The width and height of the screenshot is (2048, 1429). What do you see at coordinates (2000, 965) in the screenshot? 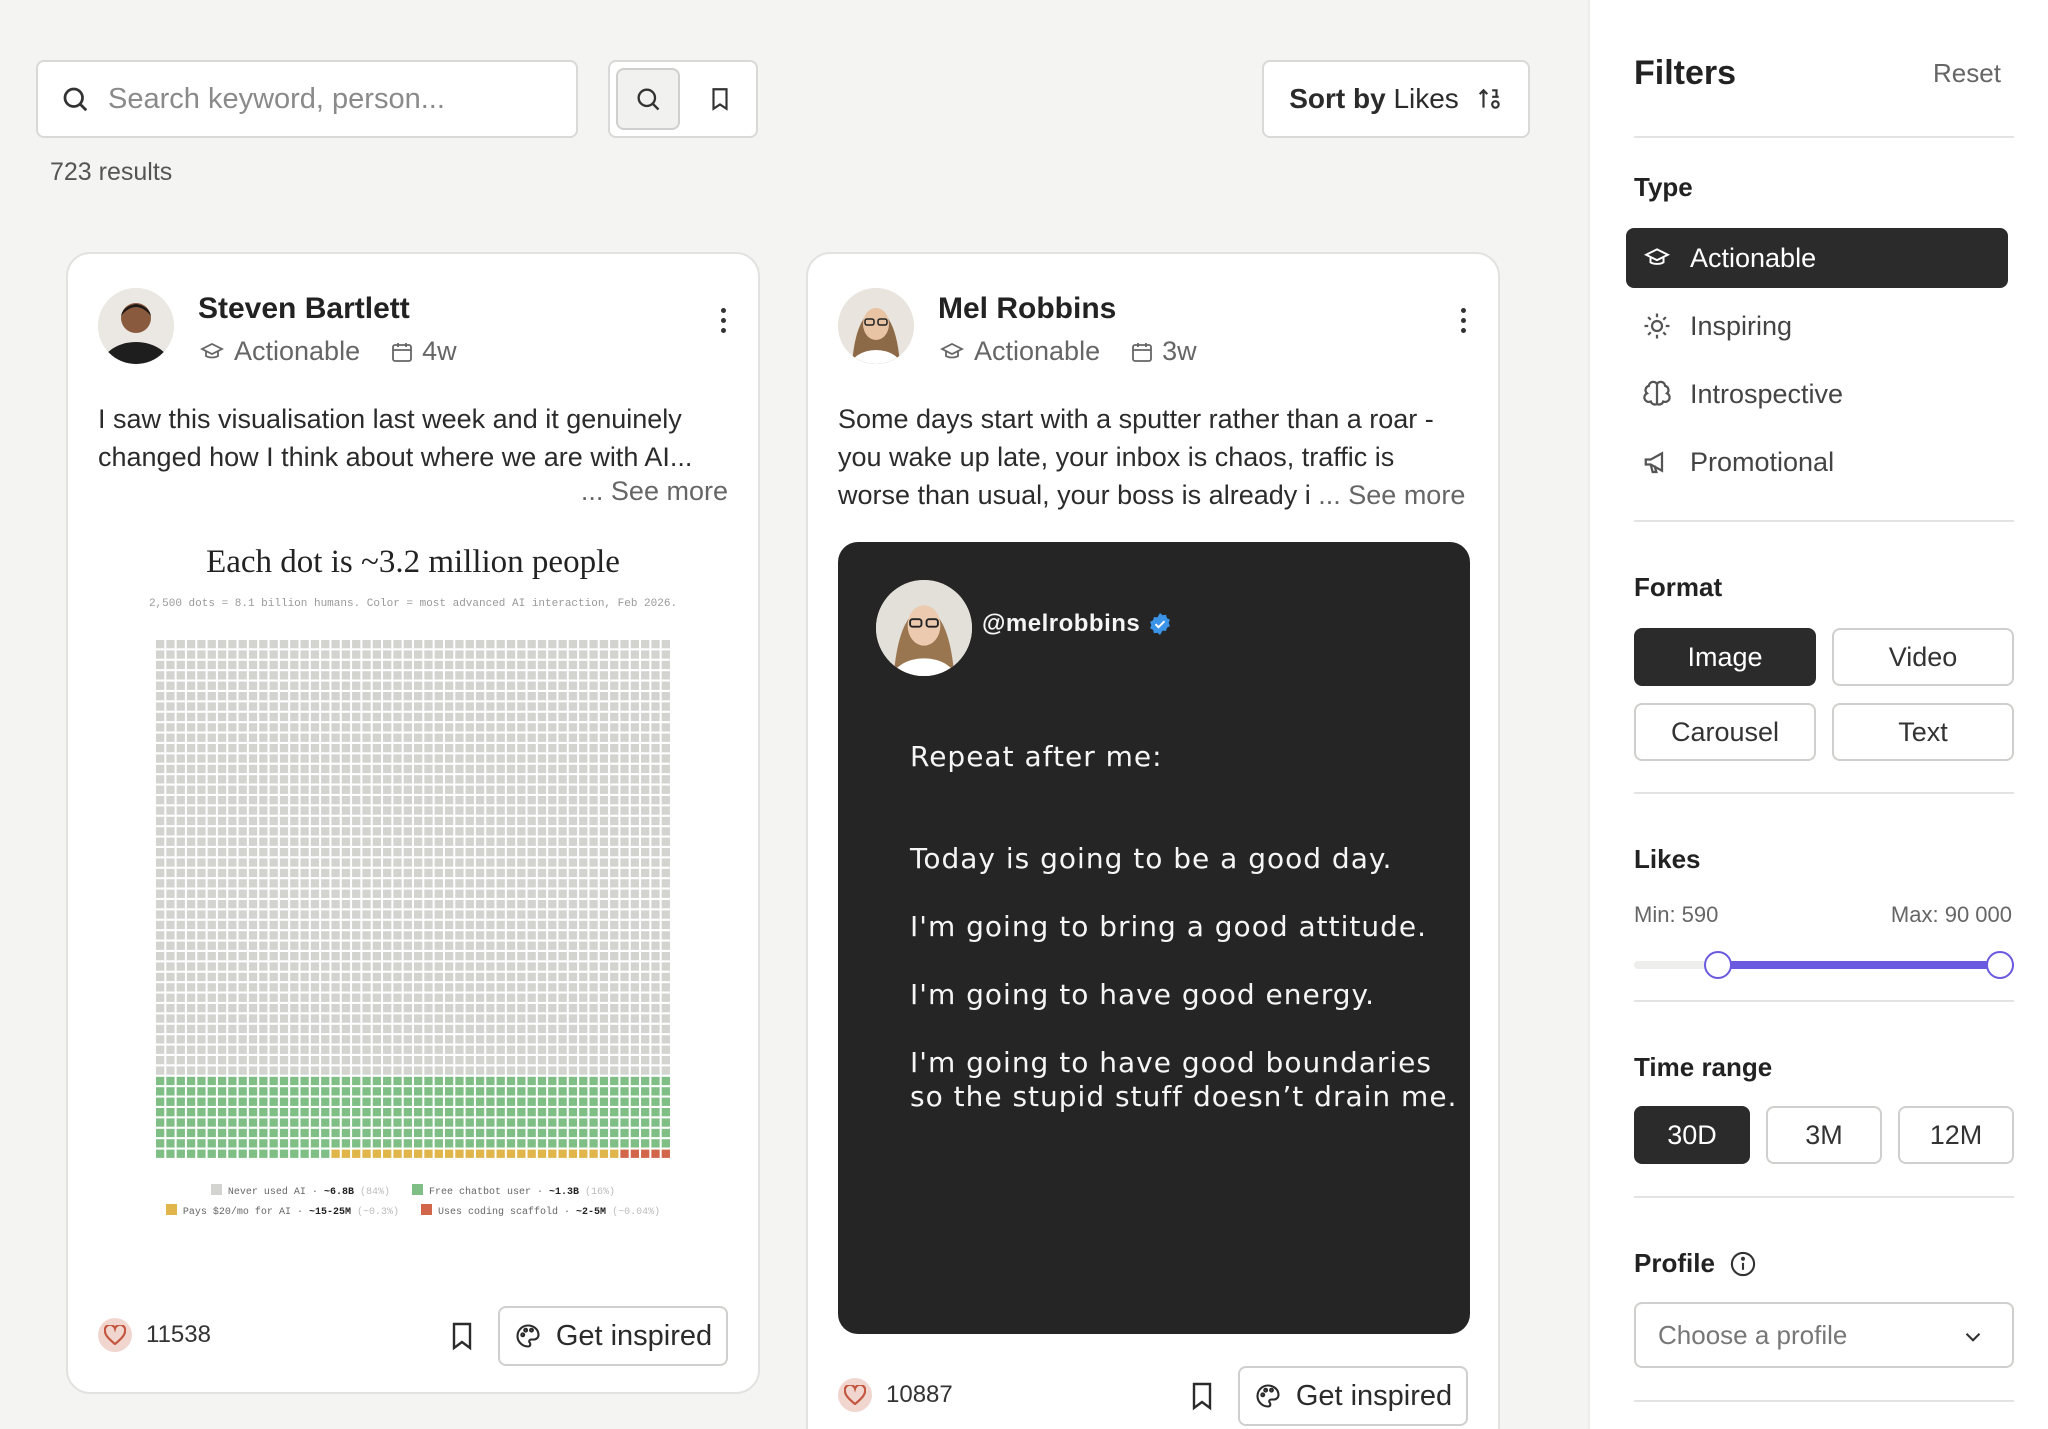
I see `likes-max-handle` at bounding box center [2000, 965].